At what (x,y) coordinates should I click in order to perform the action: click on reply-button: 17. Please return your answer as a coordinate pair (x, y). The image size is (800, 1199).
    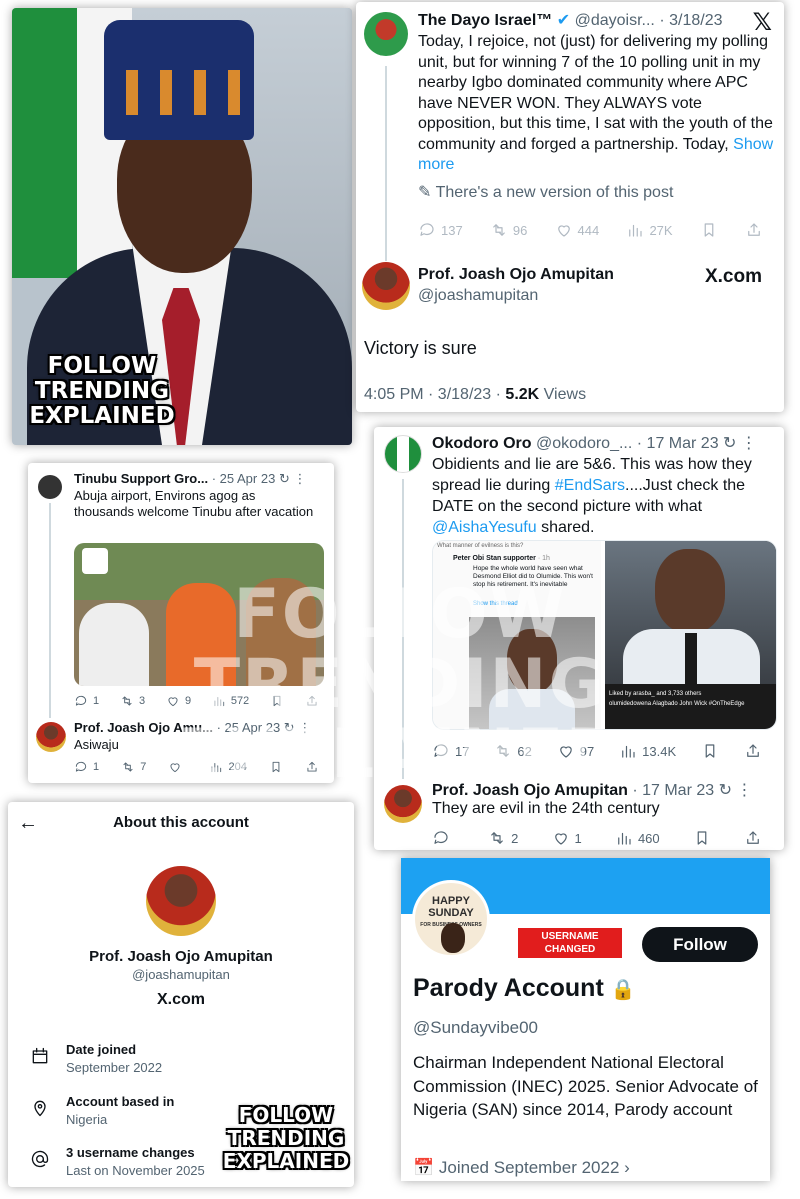
    Looking at the image, I should click on (450, 751).